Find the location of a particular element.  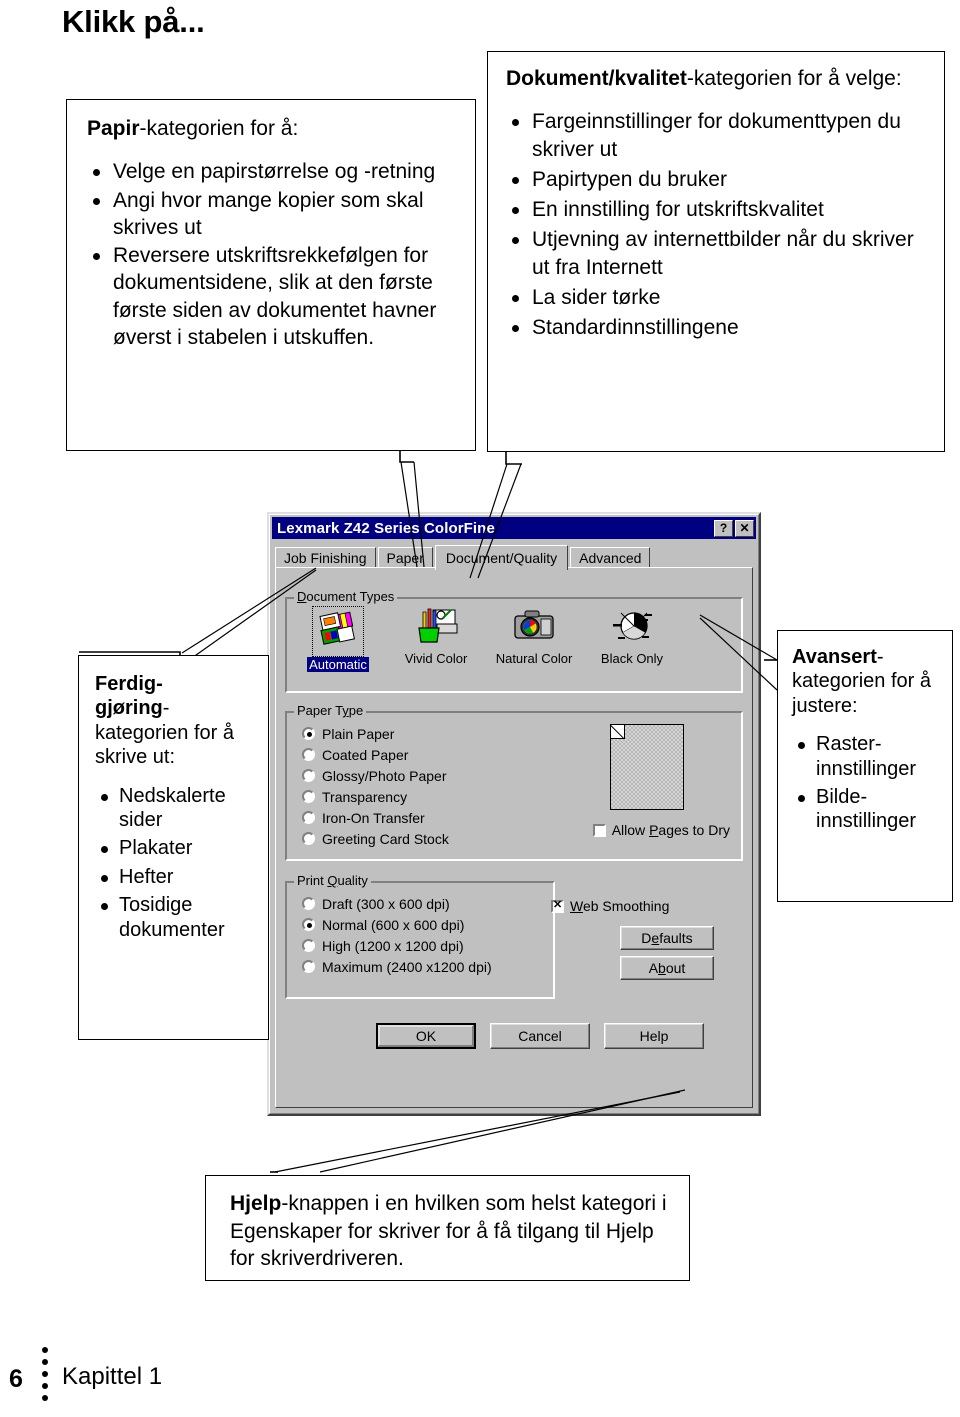

radio-normal: Normal (600 x 600 dpi) is located at coordinates (397, 924).